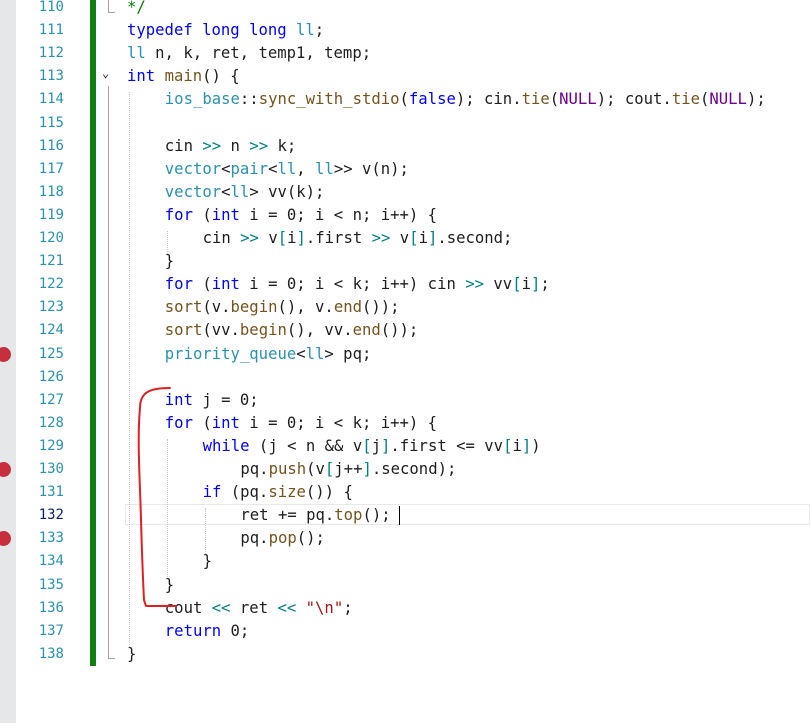 Image resolution: width=810 pixels, height=723 pixels. Describe the element at coordinates (221, 30) in the screenshot. I see `code-token: long` at that location.